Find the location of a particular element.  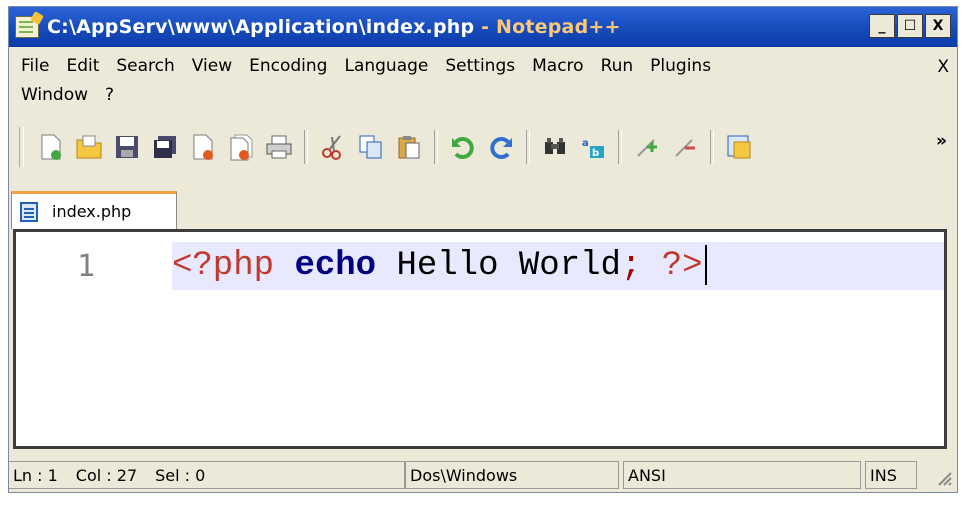

copy-icon is located at coordinates (371, 147).